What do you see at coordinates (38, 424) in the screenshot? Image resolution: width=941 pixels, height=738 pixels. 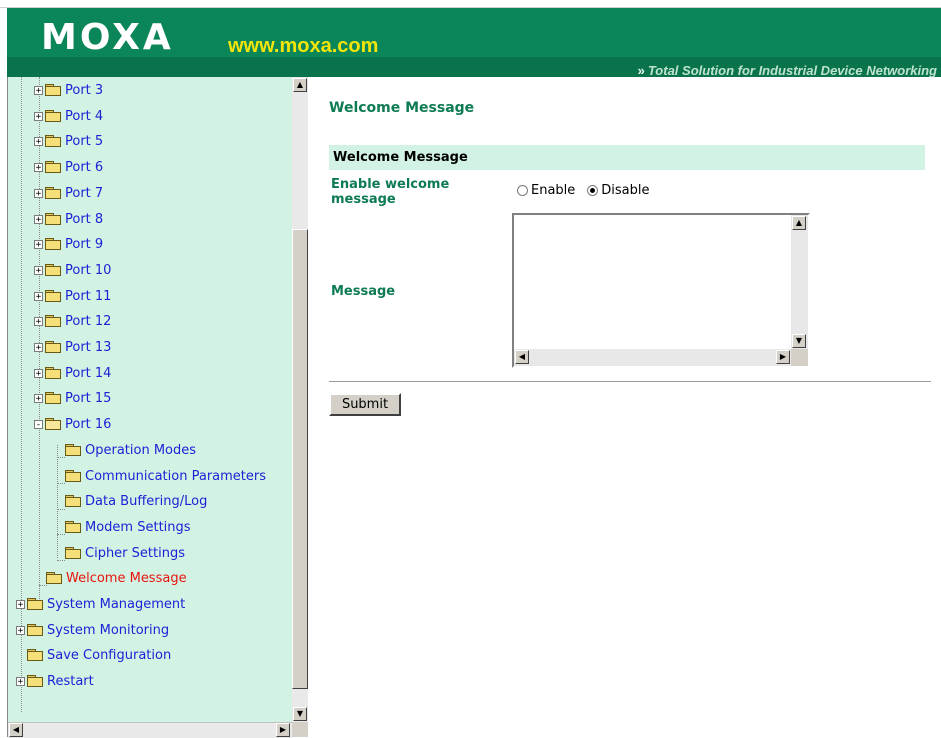 I see `collapse-icon: -` at bounding box center [38, 424].